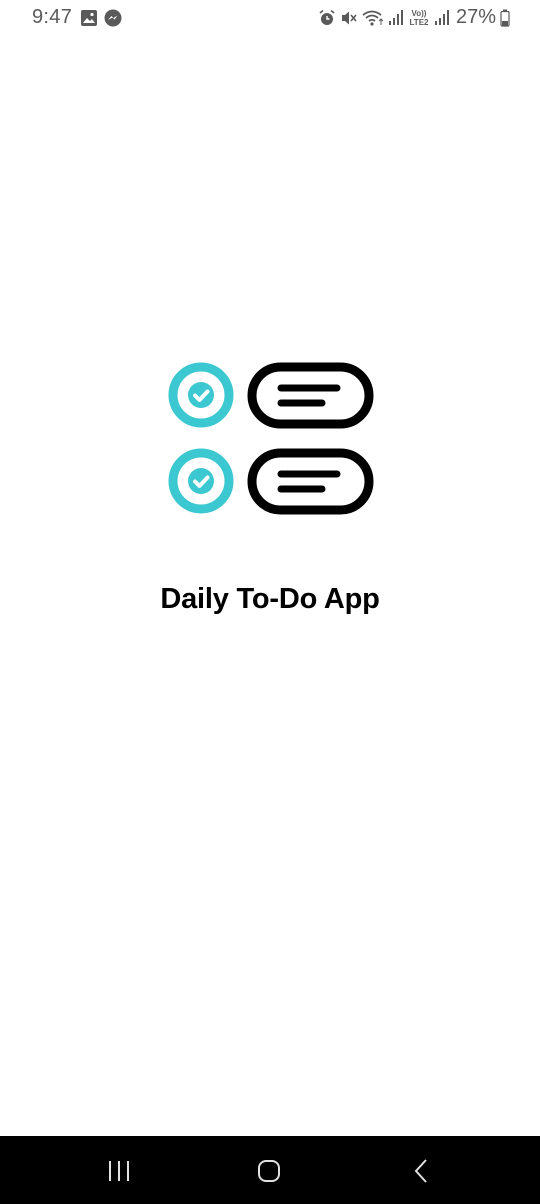 The height and width of the screenshot is (1204, 540). What do you see at coordinates (349, 18) in the screenshot?
I see `mute-icon` at bounding box center [349, 18].